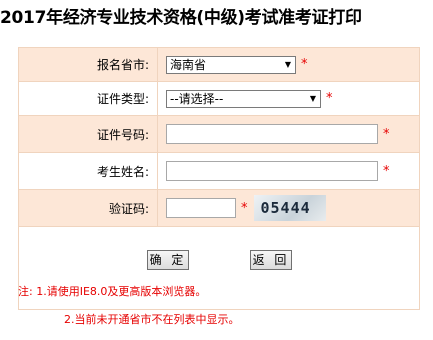 The image size is (433, 340). I want to click on id-type-select-value: --请选择--, so click(197, 99).